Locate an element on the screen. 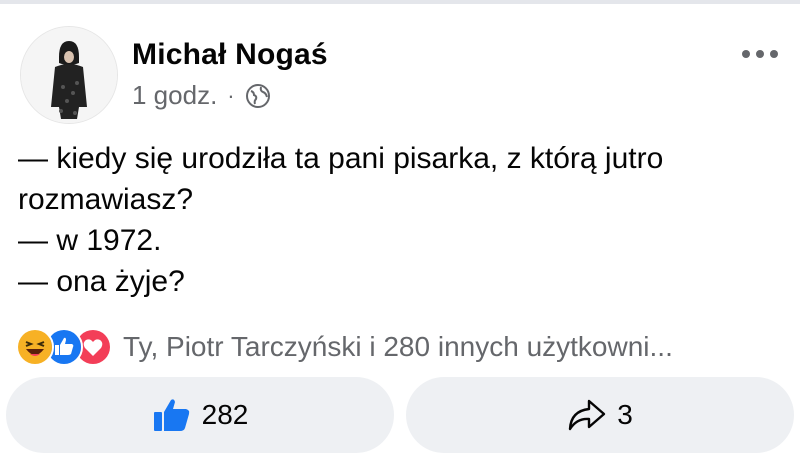 Image resolution: width=800 pixels, height=474 pixels. share-arrow-icon is located at coordinates (587, 415).